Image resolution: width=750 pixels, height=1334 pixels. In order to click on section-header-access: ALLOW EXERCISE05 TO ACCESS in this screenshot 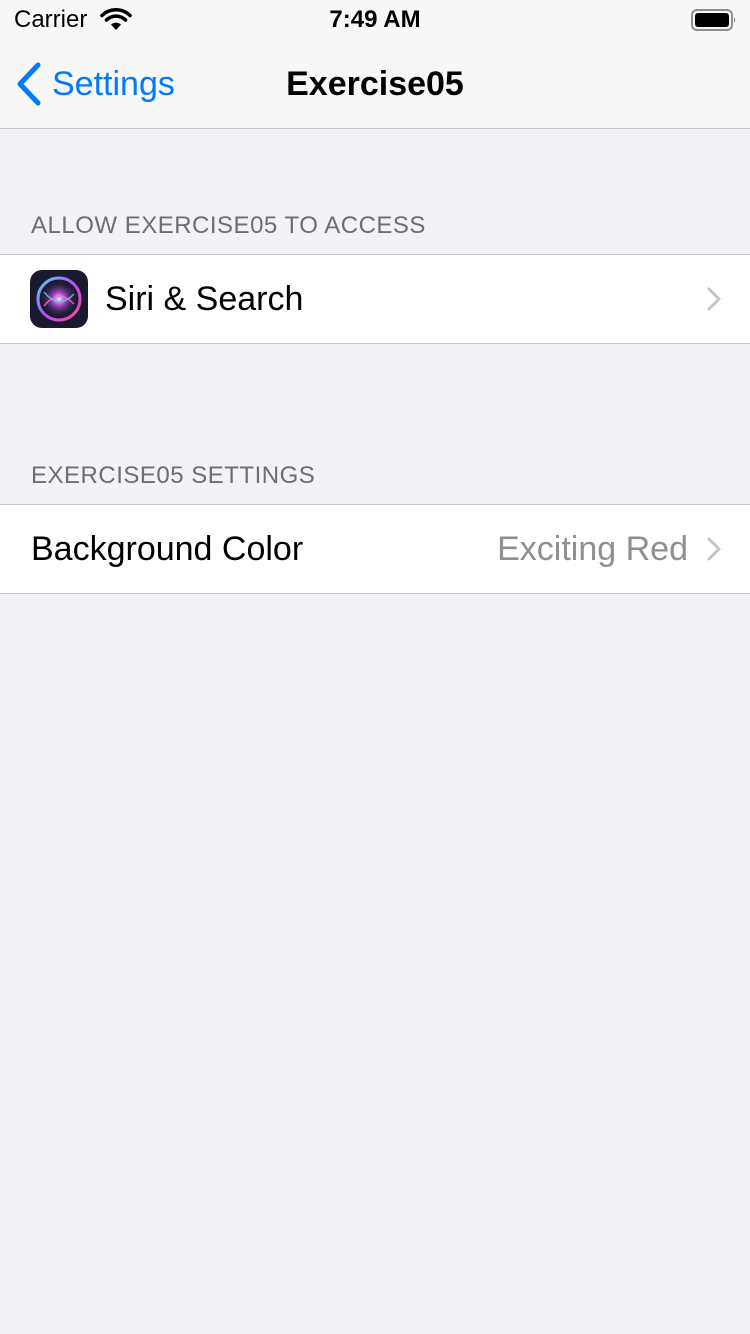, I will do `click(228, 225)`.